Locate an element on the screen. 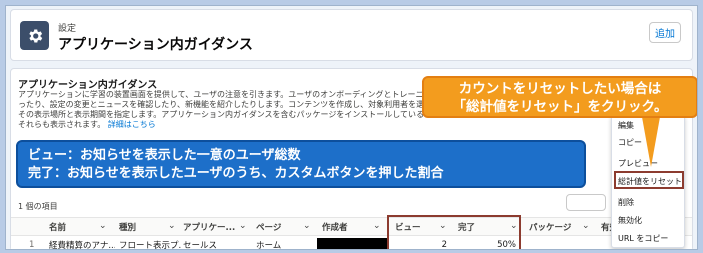 The image size is (703, 253). cell-page: ホーム is located at coordinates (269, 245).